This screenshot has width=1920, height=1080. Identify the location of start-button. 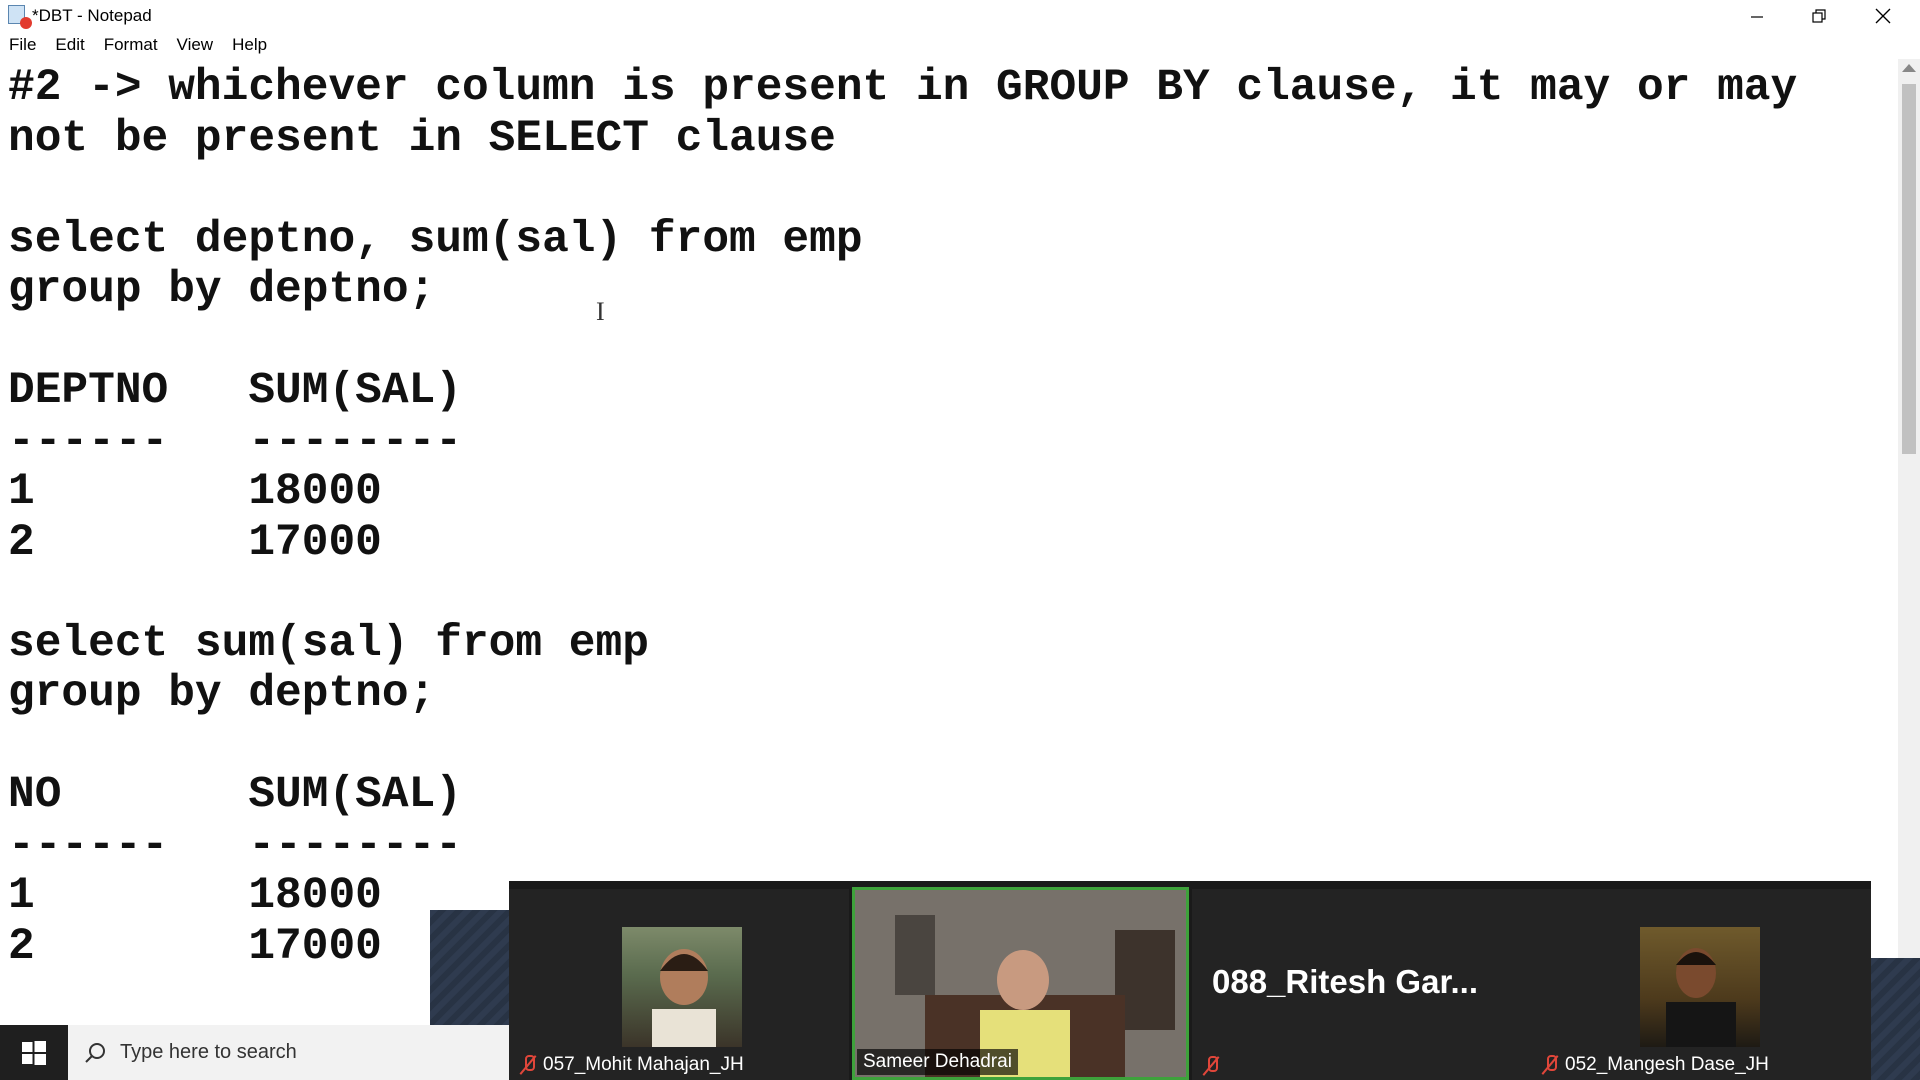
(33, 1052).